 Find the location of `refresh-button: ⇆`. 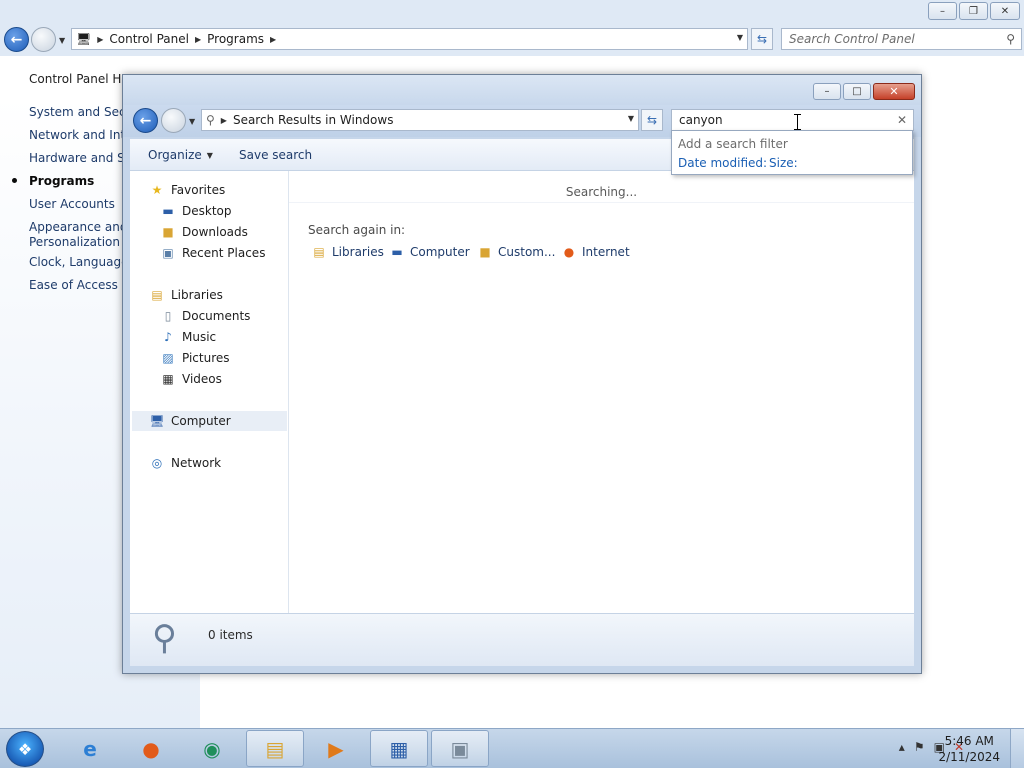

refresh-button: ⇆ is located at coordinates (762, 39).